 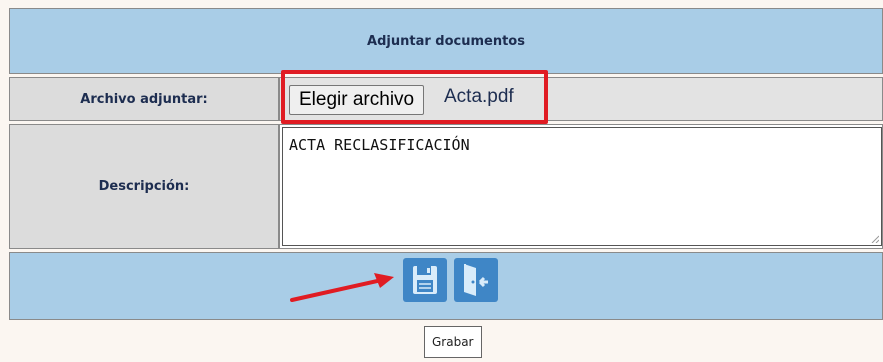 What do you see at coordinates (414, 97) in the screenshot?
I see `red-highlight-box` at bounding box center [414, 97].